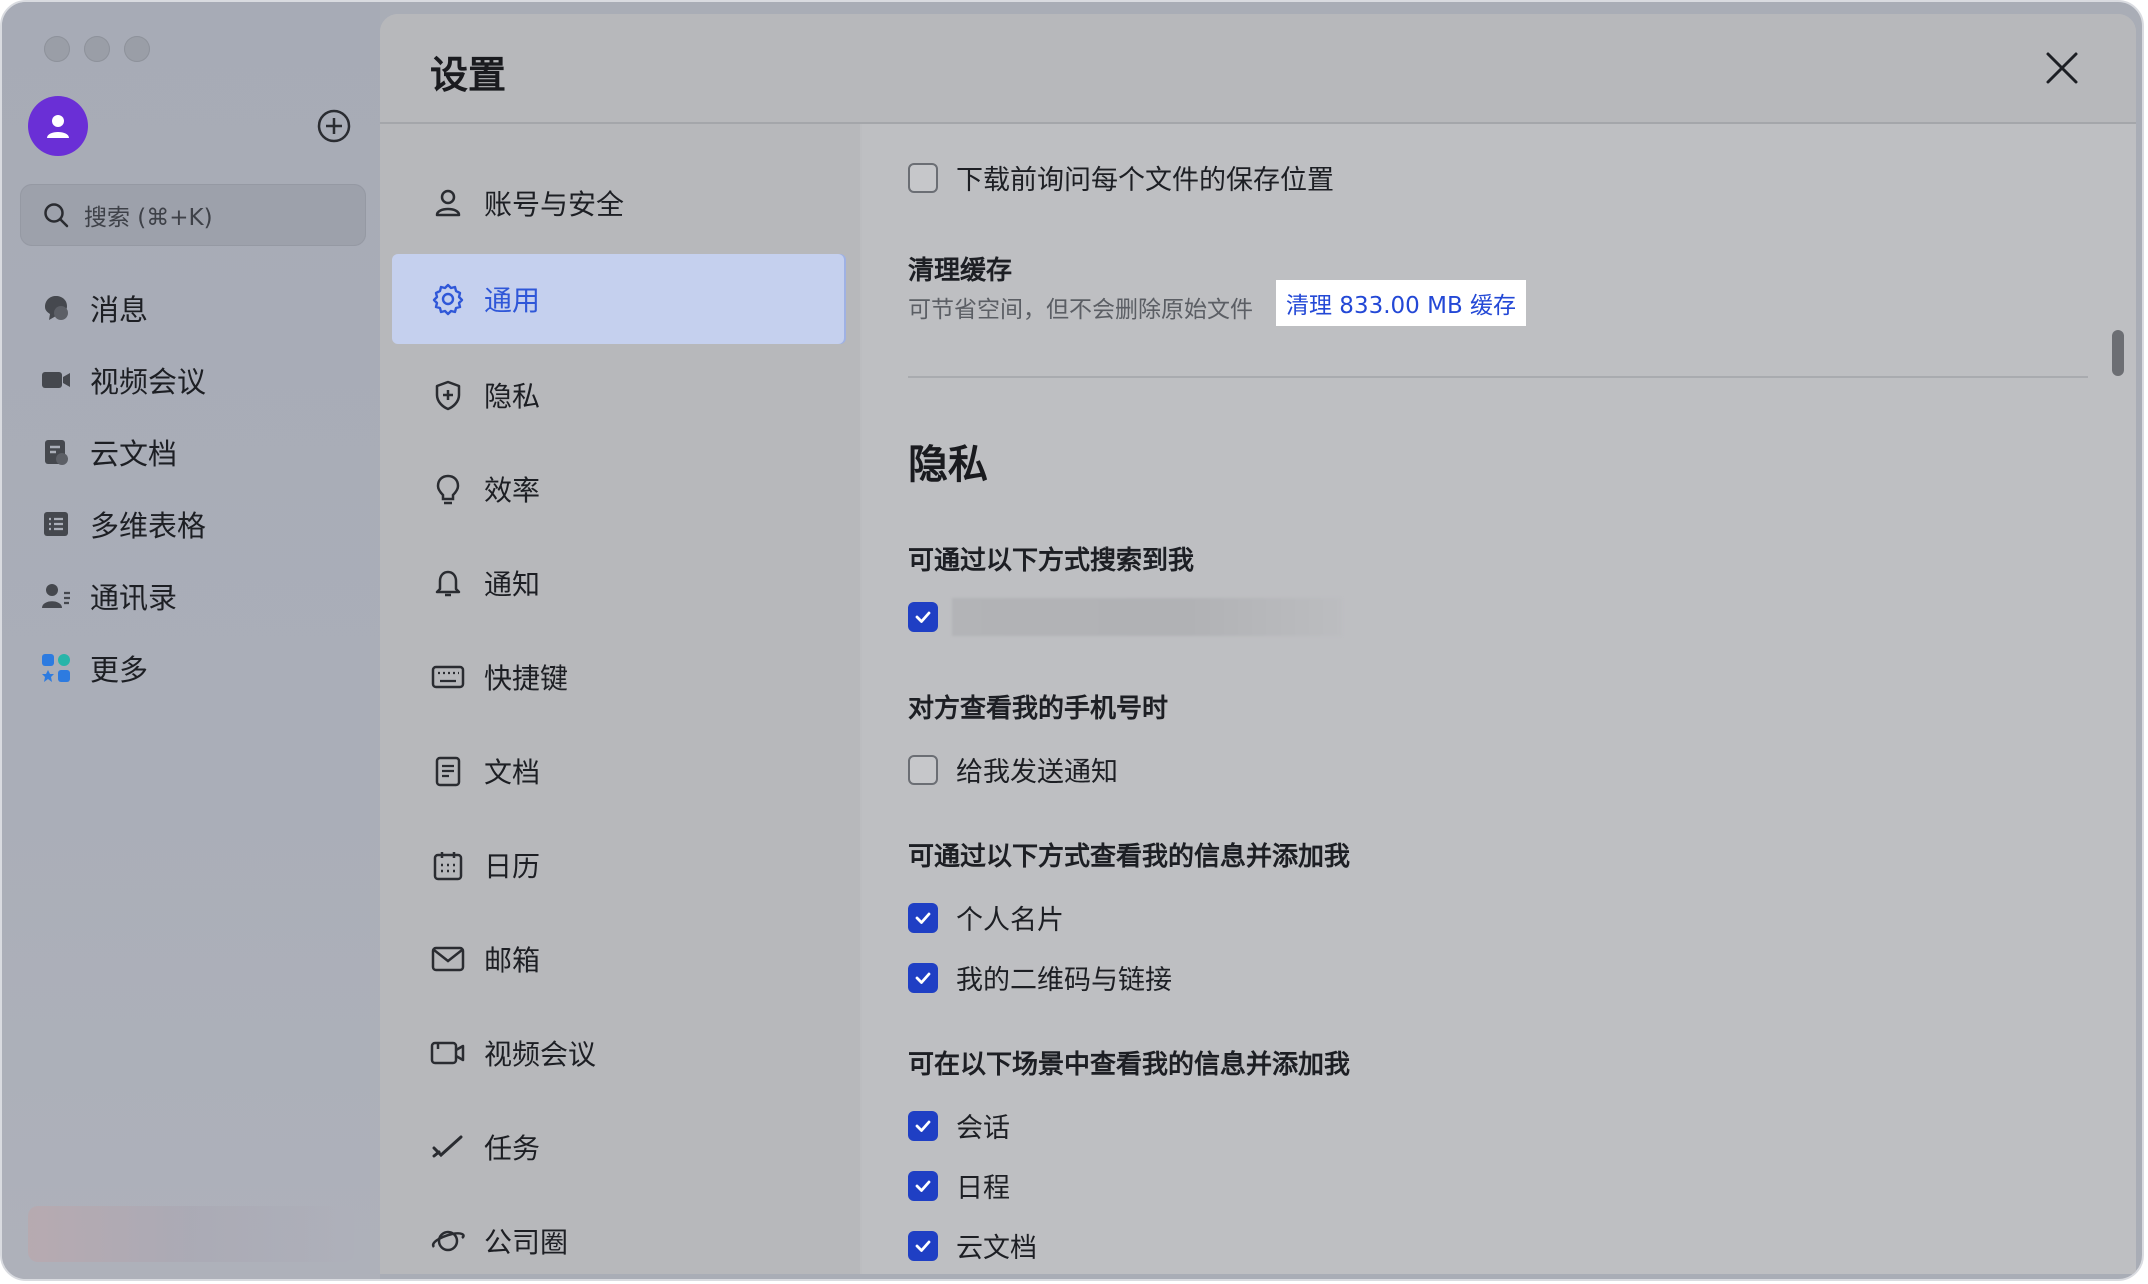 The height and width of the screenshot is (1284, 2148). Describe the element at coordinates (1038, 709) in the screenshot. I see `phone-view-heading: 对方查看我的手机号时` at that location.